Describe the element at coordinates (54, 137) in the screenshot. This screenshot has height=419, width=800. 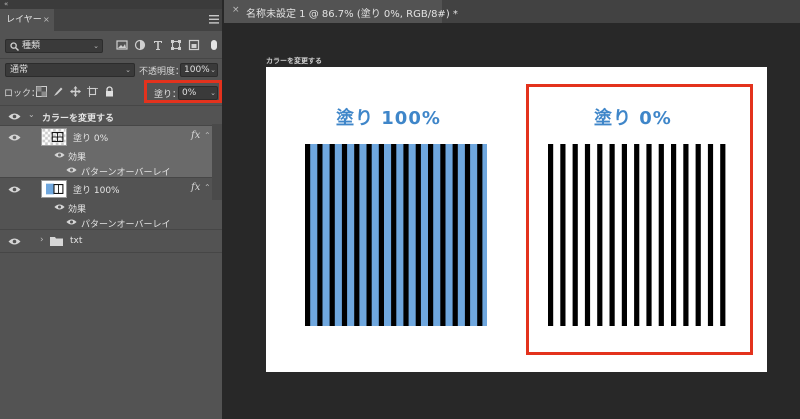
I see `layer-thumbnail-transparent` at that location.